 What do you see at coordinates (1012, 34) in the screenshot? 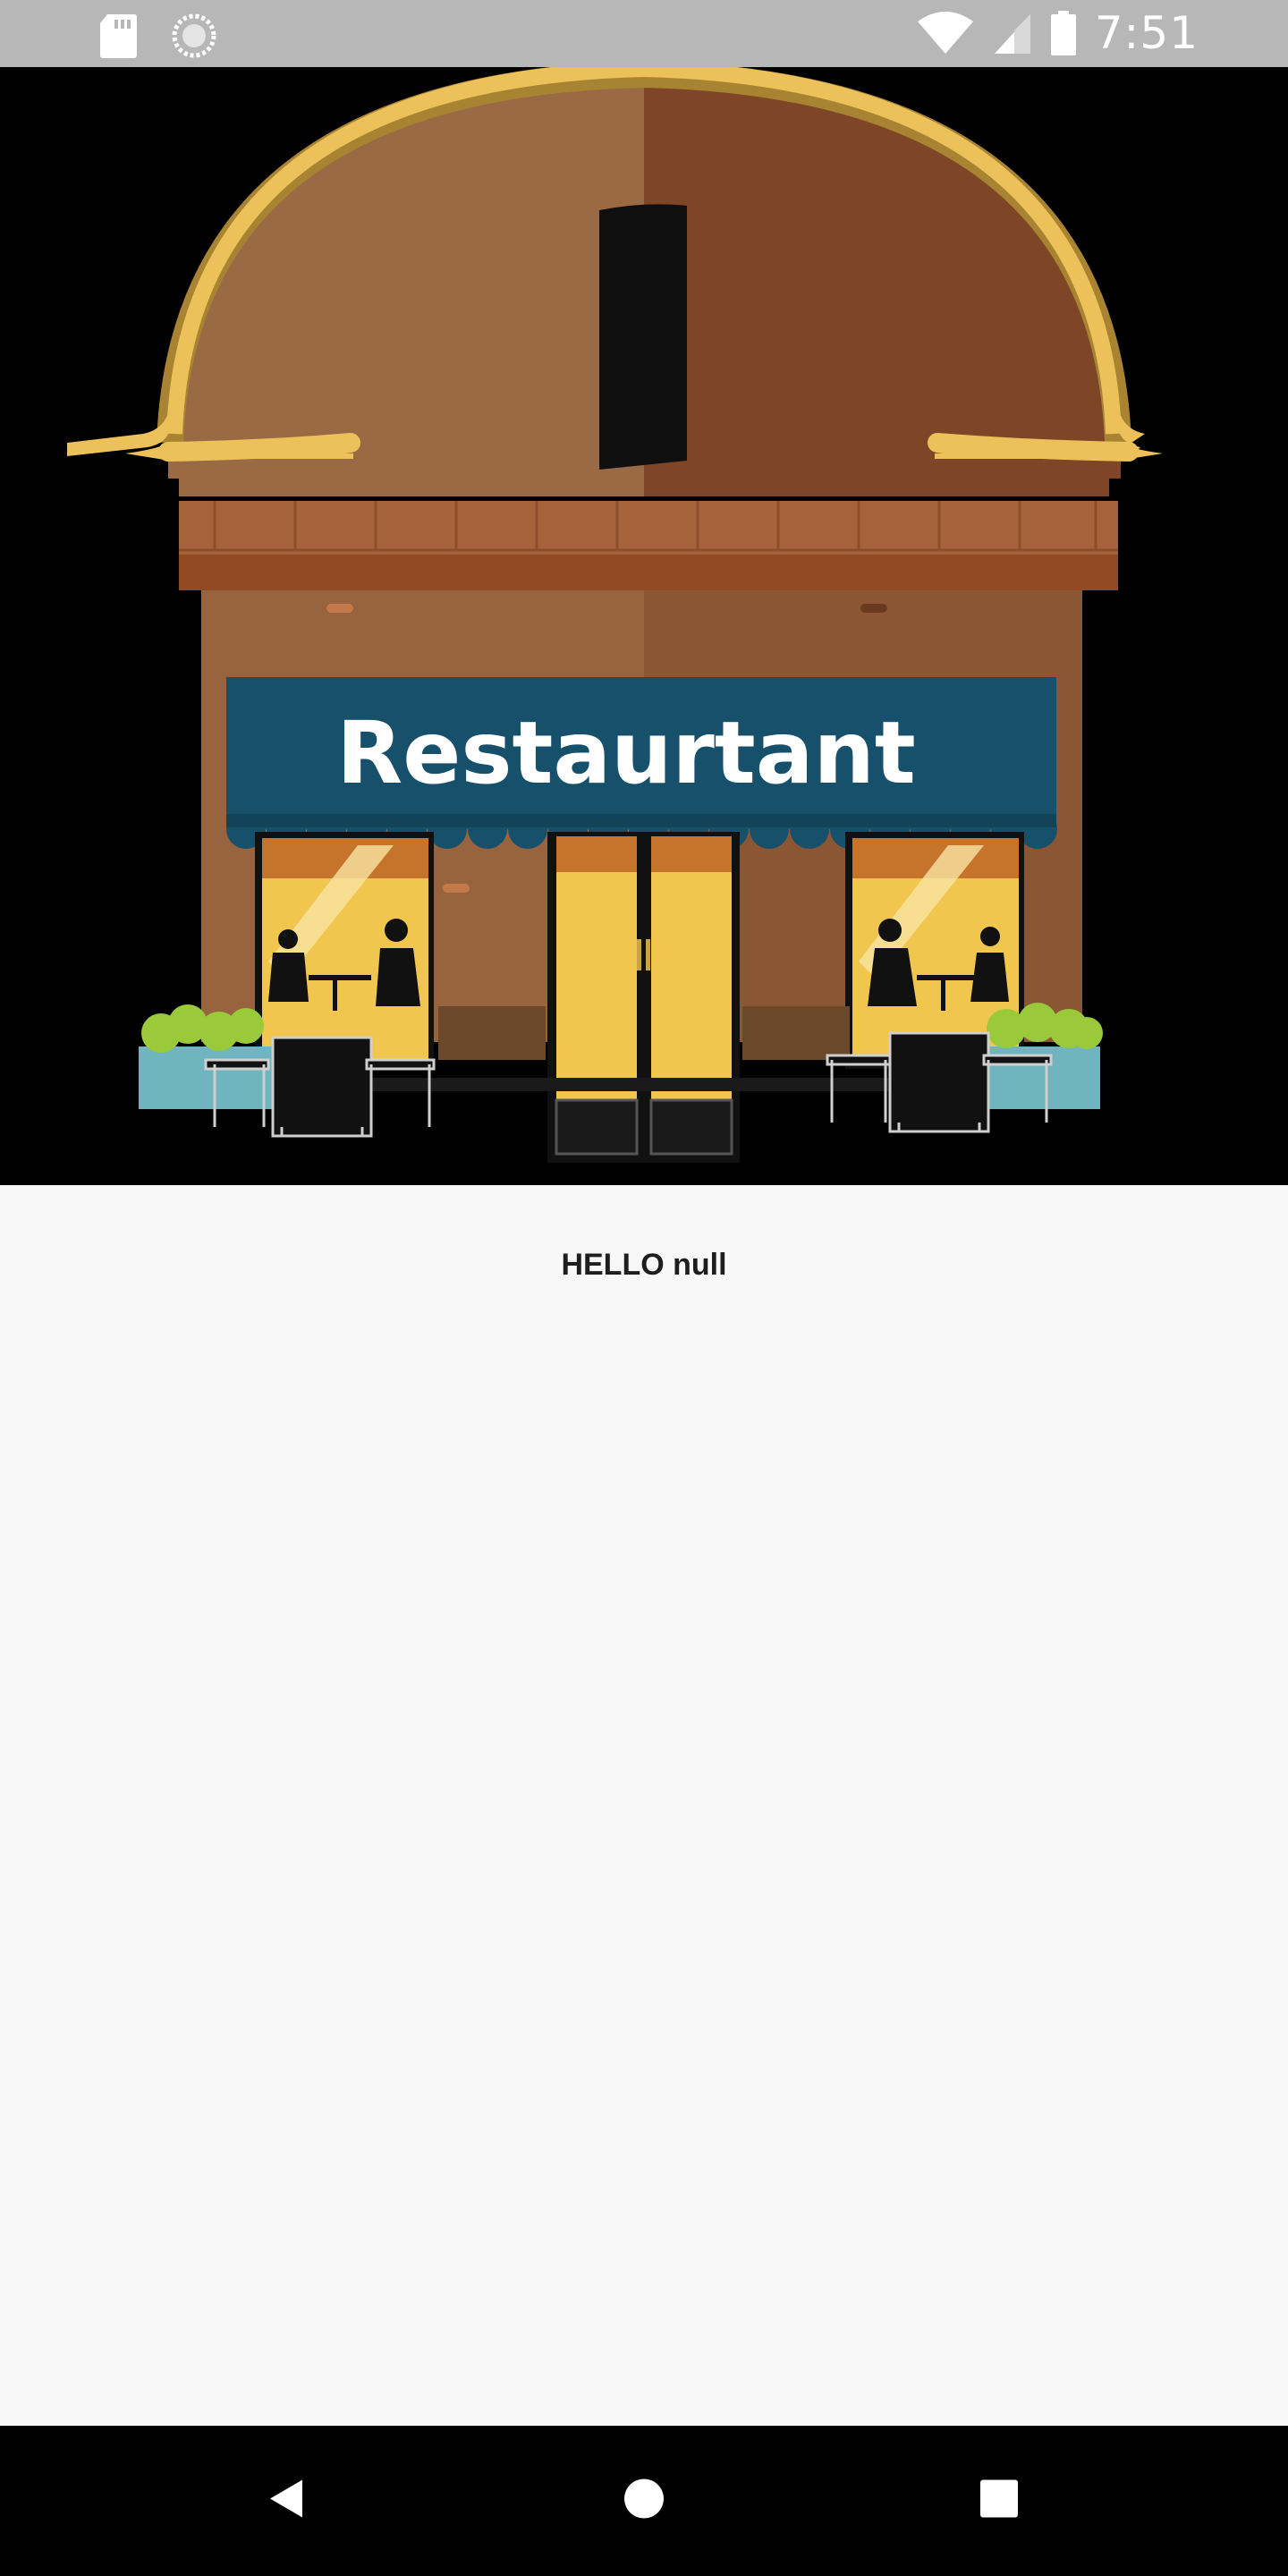
I see `signal-icon` at bounding box center [1012, 34].